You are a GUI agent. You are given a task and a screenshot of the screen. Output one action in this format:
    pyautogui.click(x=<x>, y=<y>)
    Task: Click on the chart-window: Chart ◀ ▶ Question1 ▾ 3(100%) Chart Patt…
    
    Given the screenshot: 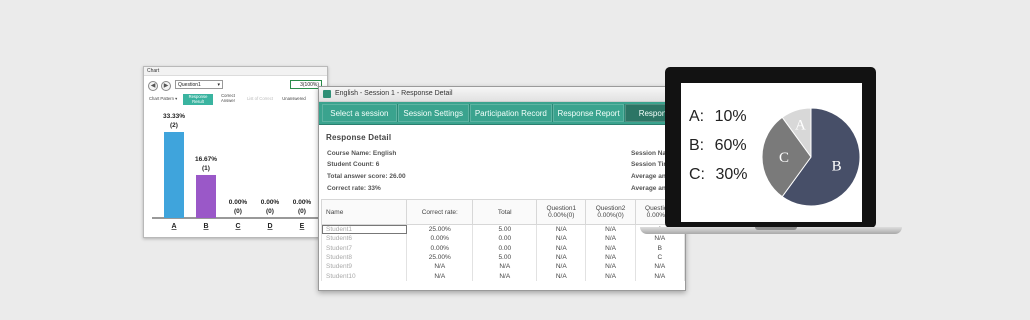 What is the action you would take?
    pyautogui.click(x=235, y=152)
    